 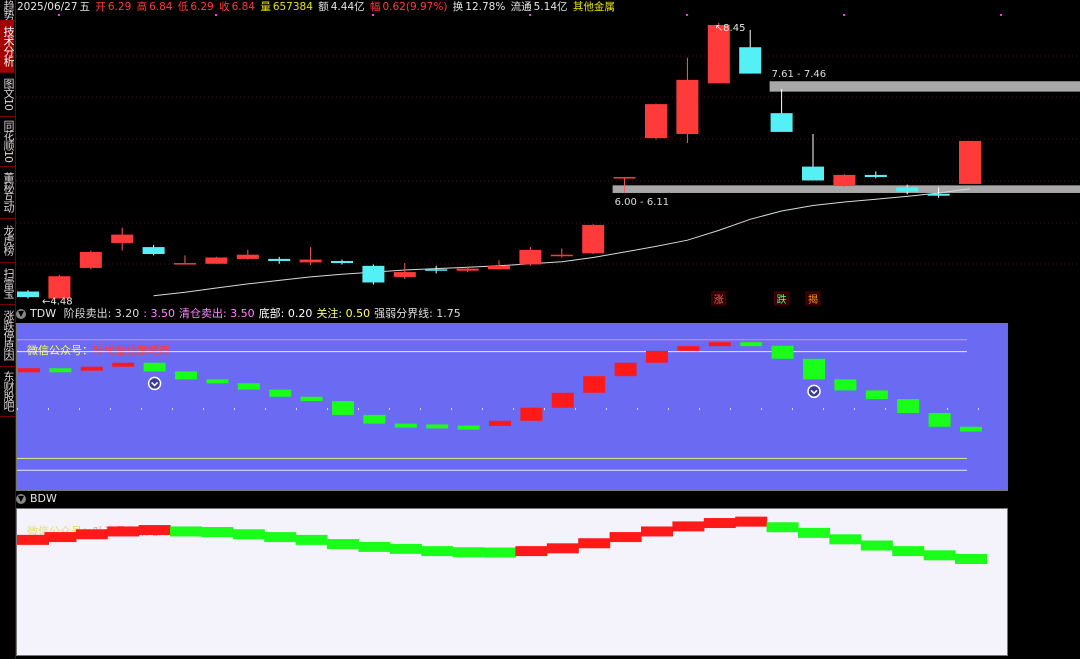 What do you see at coordinates (7, 192) in the screenshot?
I see `side-tab-4: 董秘互动` at bounding box center [7, 192].